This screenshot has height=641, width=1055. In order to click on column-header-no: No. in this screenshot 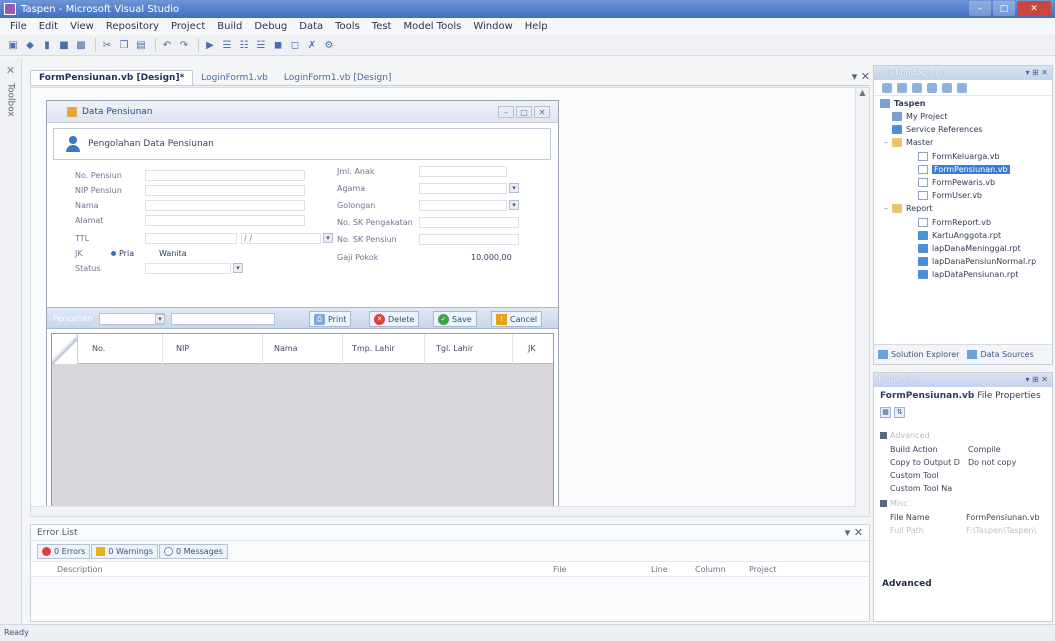, I will do `click(98, 348)`.